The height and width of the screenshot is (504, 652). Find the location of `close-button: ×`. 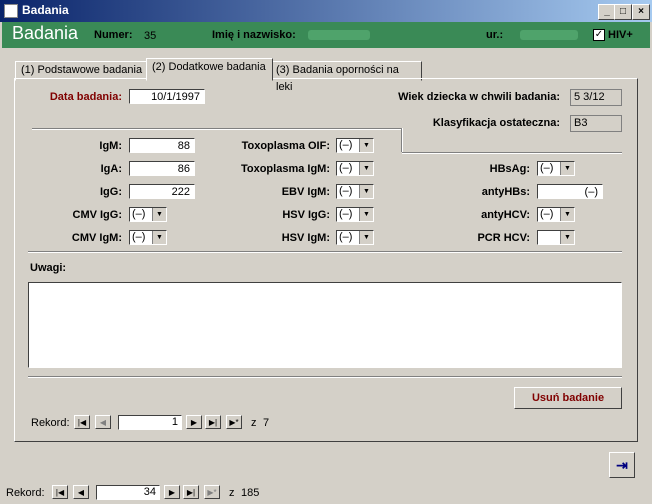

close-button: × is located at coordinates (641, 12).